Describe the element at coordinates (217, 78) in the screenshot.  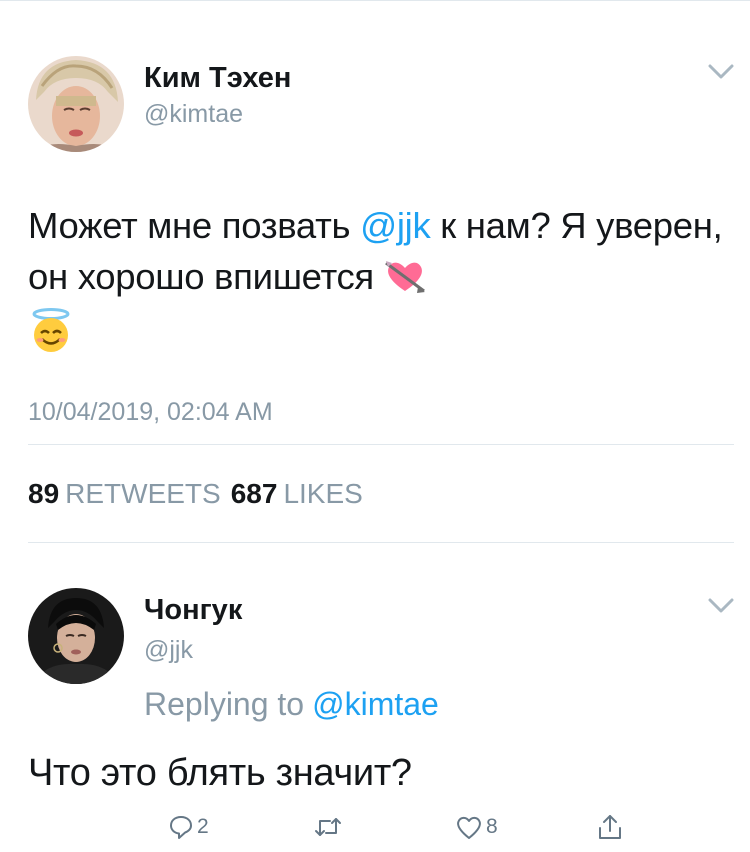
I see `author-name: Ким Тэхен` at that location.